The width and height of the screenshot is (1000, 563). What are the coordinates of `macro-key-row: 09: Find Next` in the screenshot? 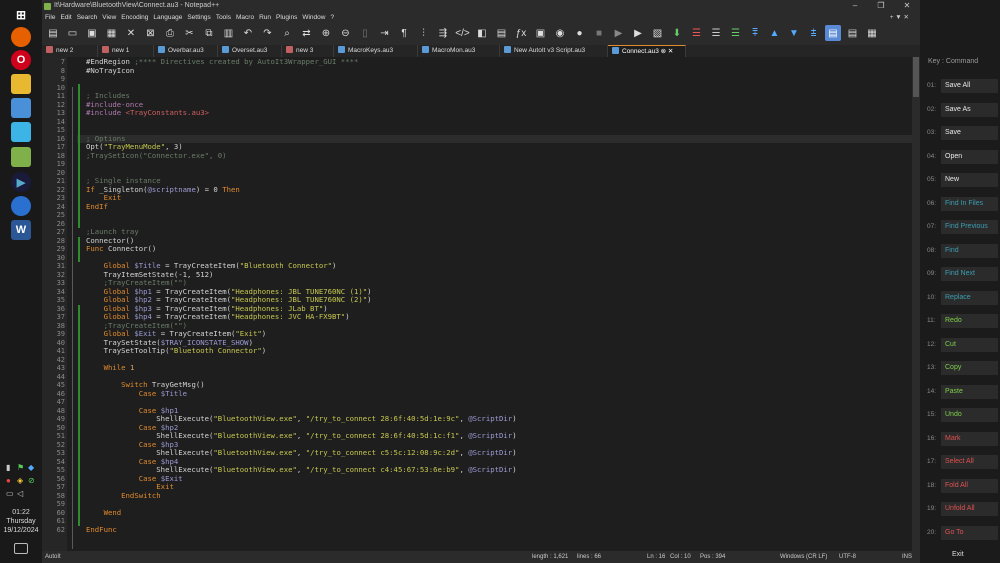 It's located at (960, 274).